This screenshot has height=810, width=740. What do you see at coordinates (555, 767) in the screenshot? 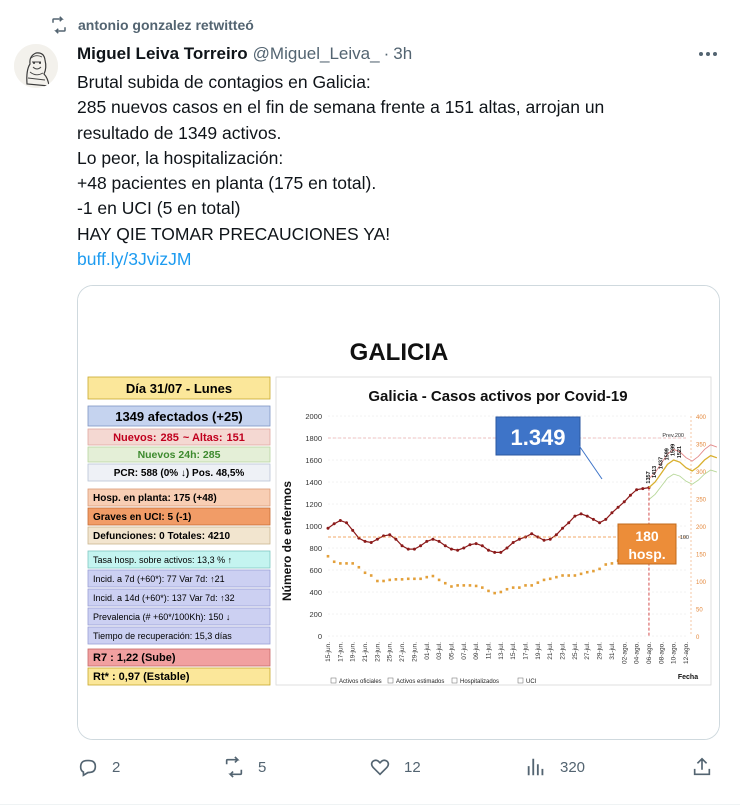
I see `views-button: 320` at bounding box center [555, 767].